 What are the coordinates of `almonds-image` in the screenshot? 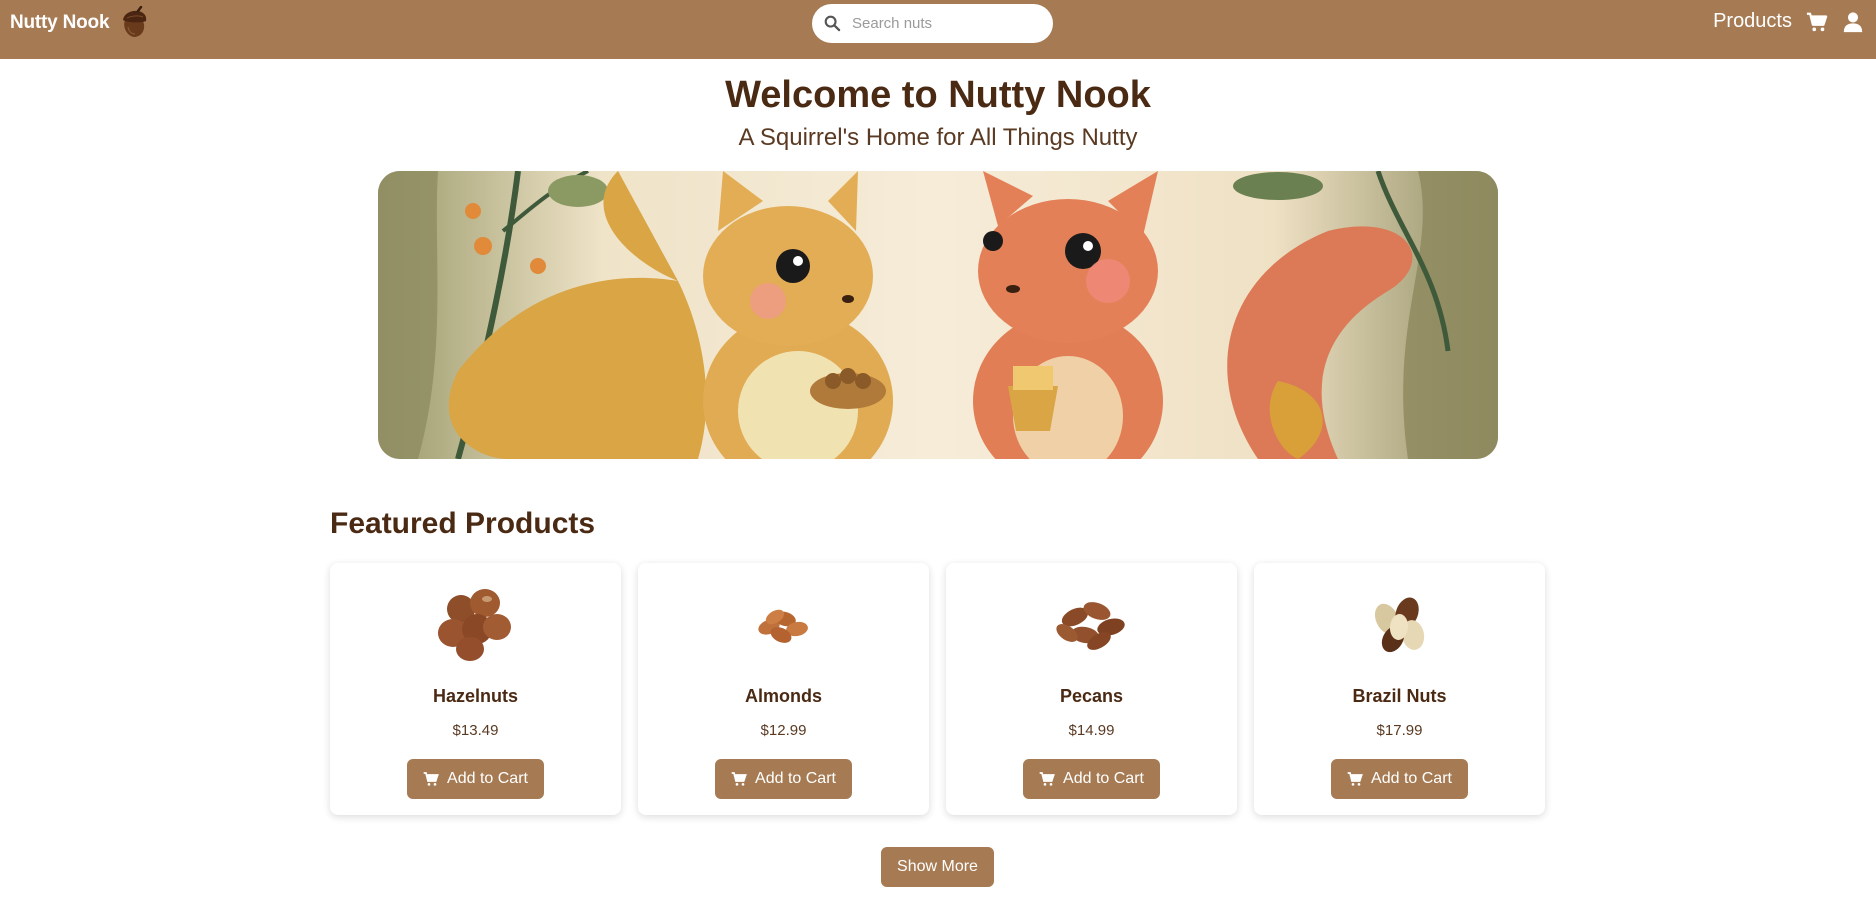 It's located at (783, 626).